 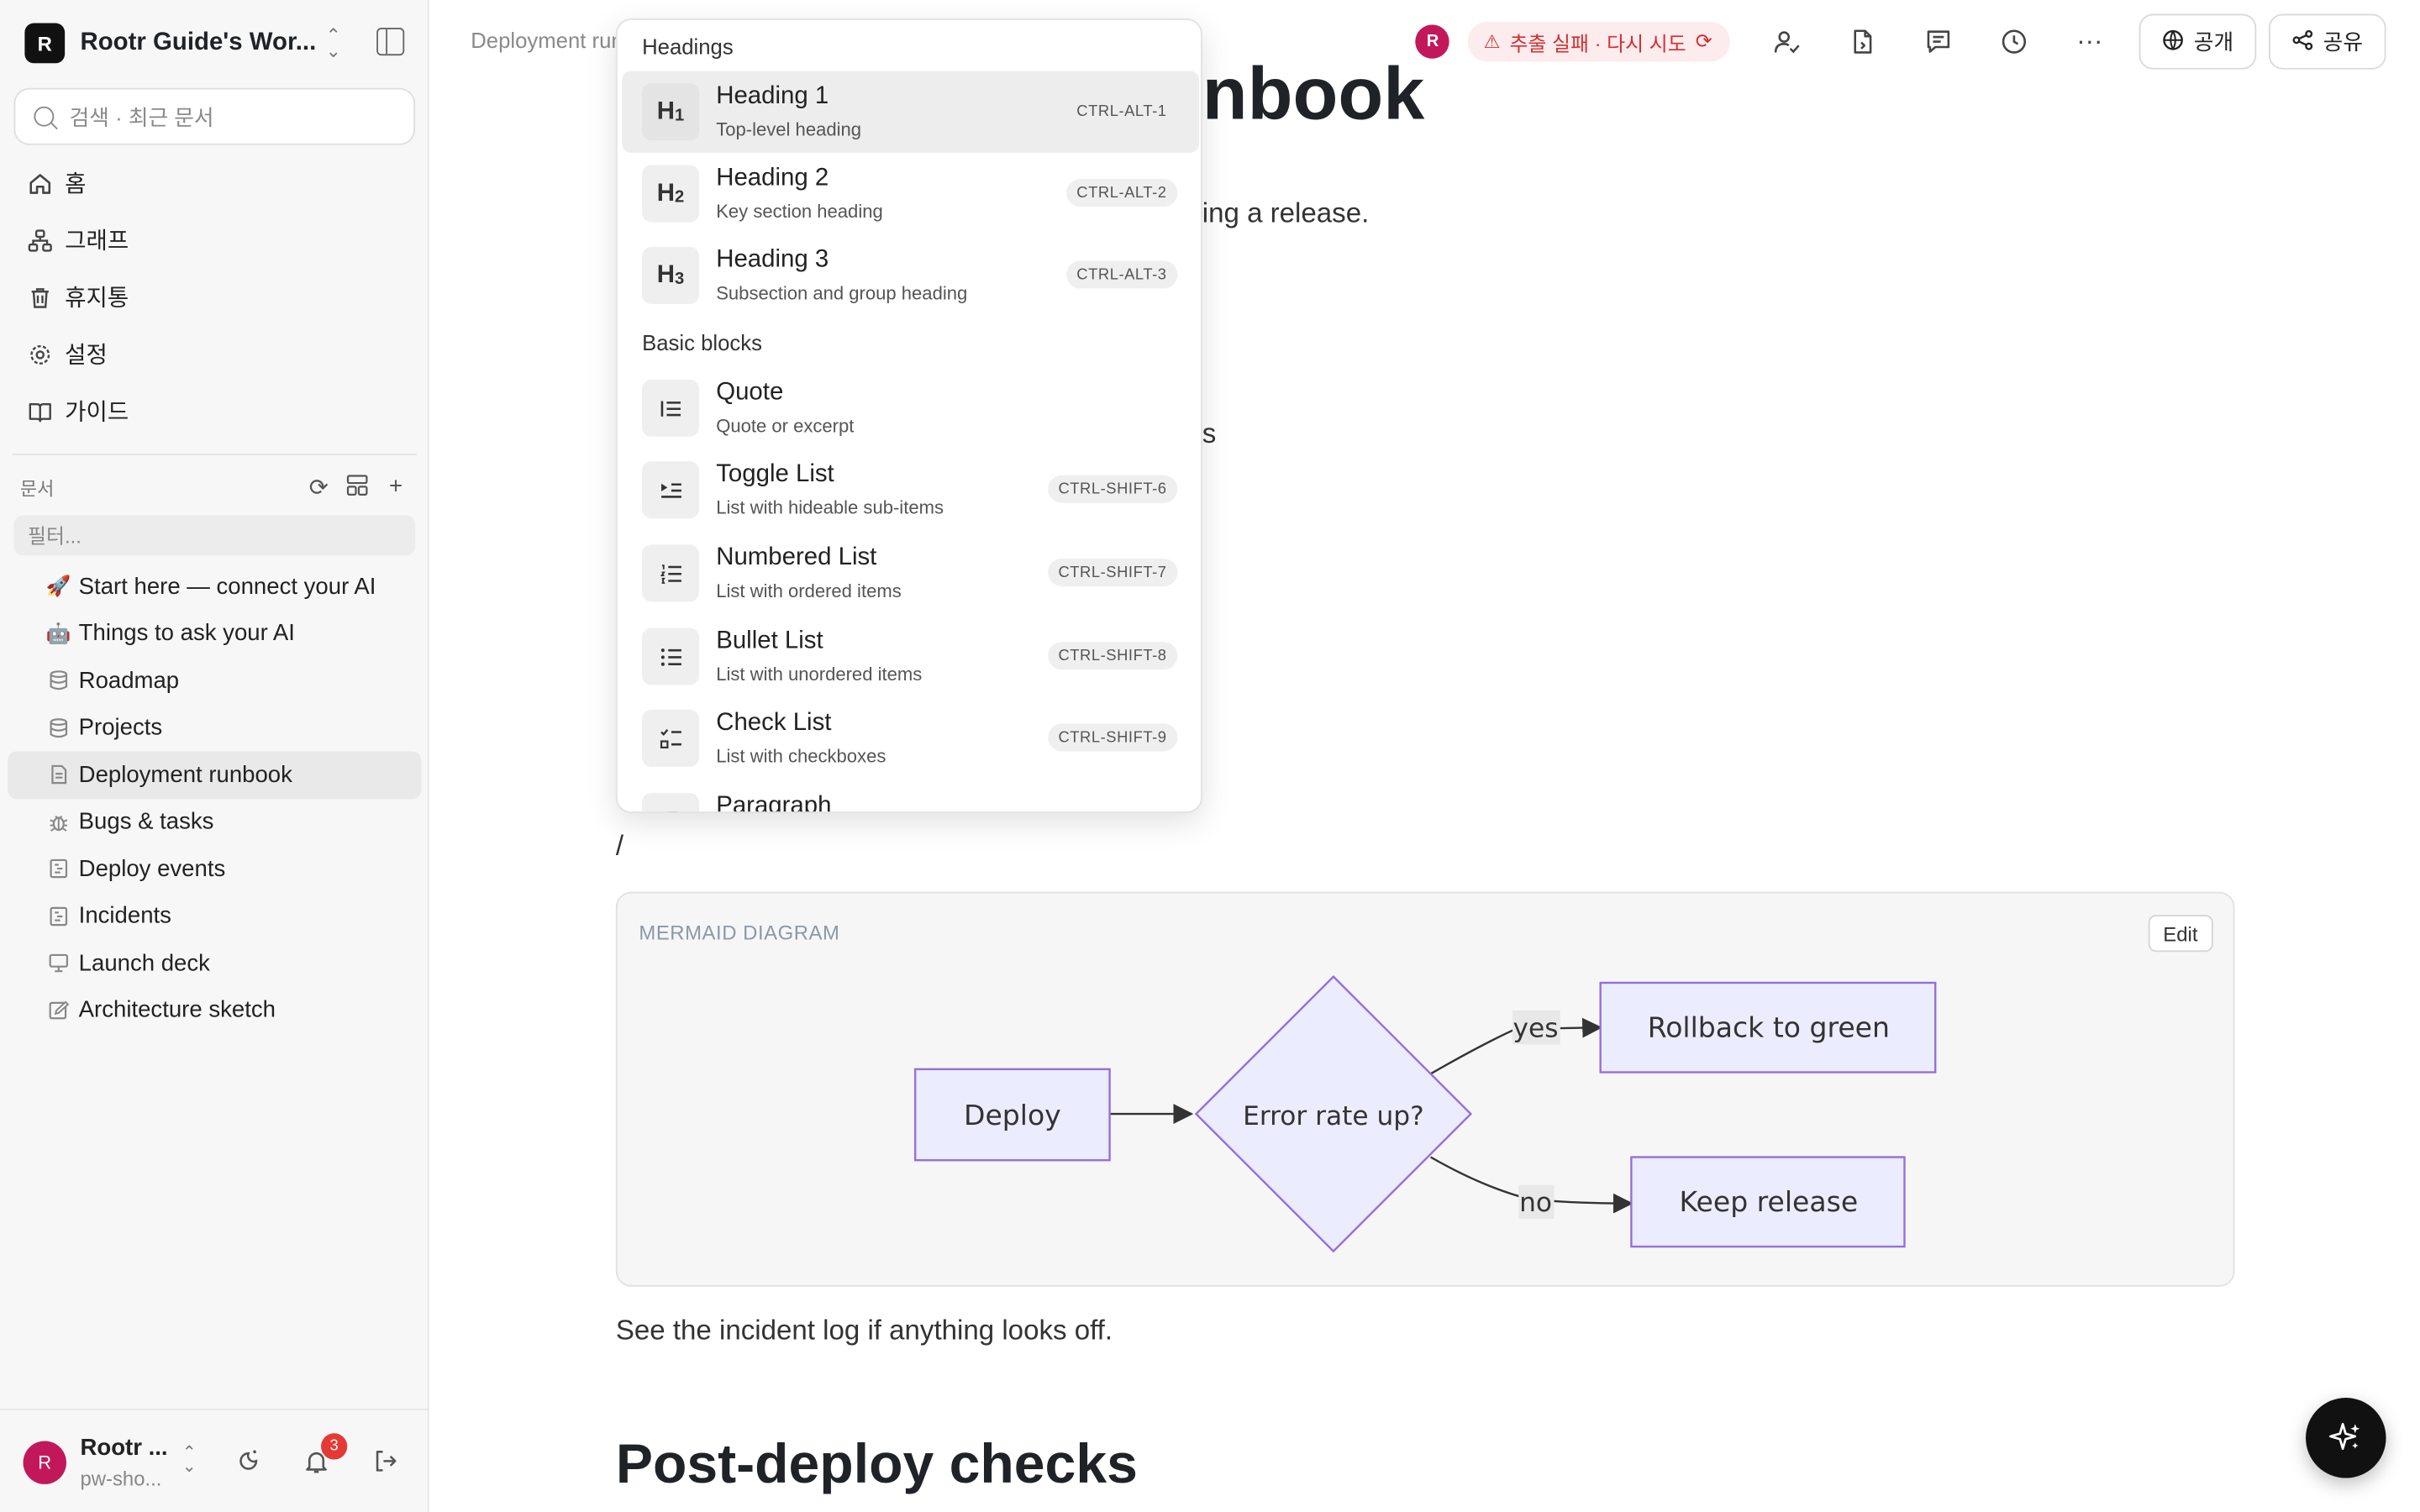 What do you see at coordinates (214, 963) in the screenshot?
I see `doc-item-launch-deck: Launch deck` at bounding box center [214, 963].